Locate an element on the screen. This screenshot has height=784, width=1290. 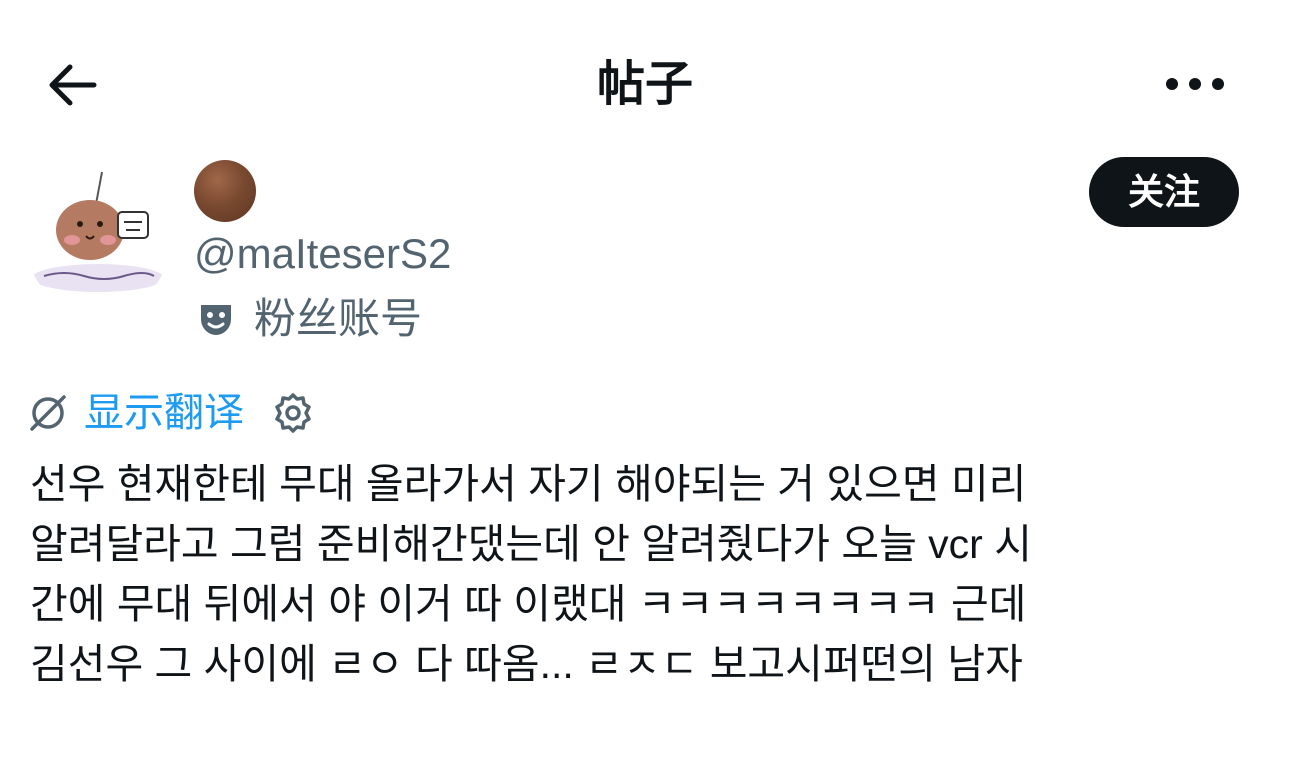
translation-settings-button is located at coordinates (293, 413).